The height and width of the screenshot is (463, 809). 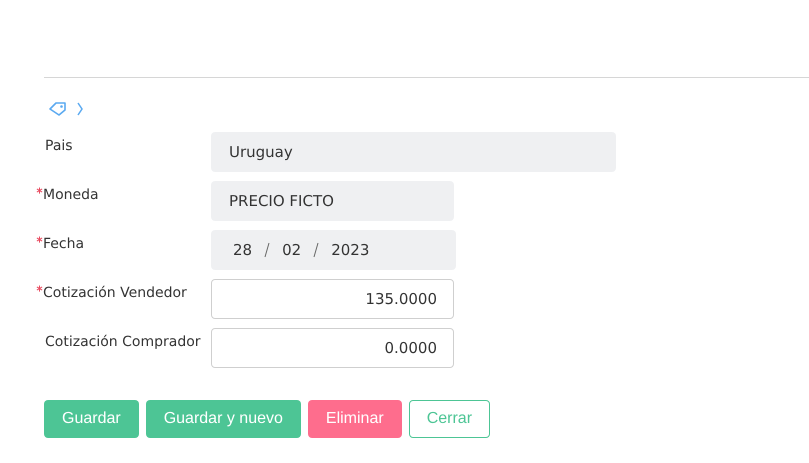 What do you see at coordinates (63, 244) in the screenshot?
I see `field-label: Fecha` at bounding box center [63, 244].